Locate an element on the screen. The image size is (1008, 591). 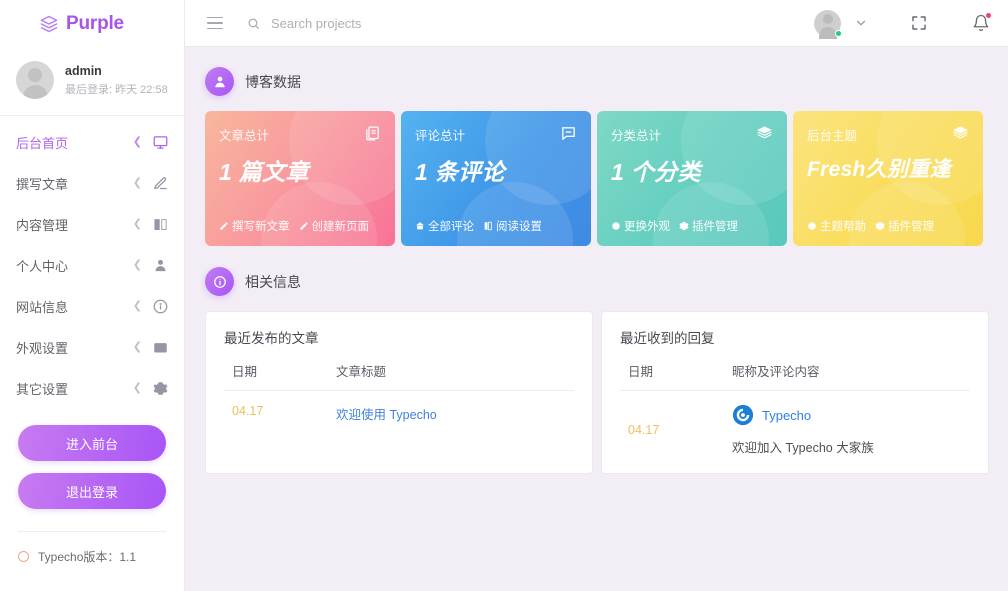
topbar-actions is located at coordinates (902, 24).